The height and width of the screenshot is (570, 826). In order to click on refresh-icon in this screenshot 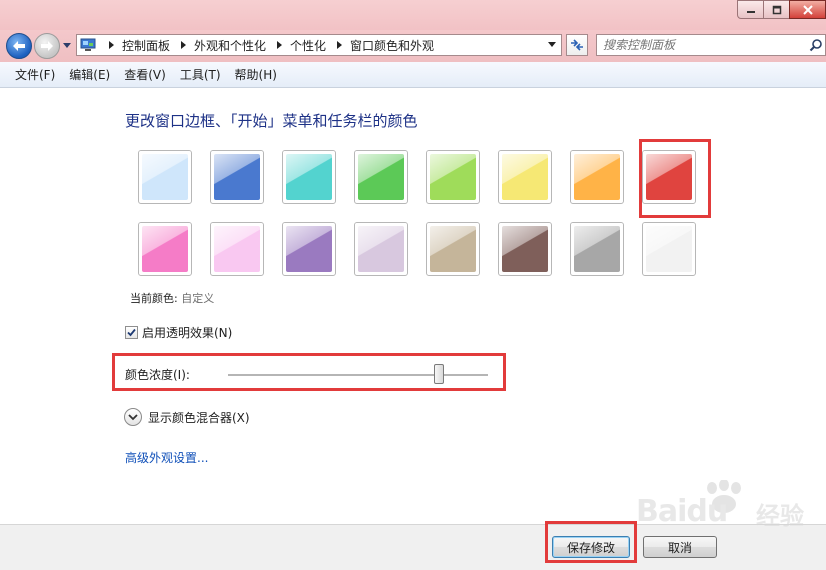, I will do `click(577, 45)`.